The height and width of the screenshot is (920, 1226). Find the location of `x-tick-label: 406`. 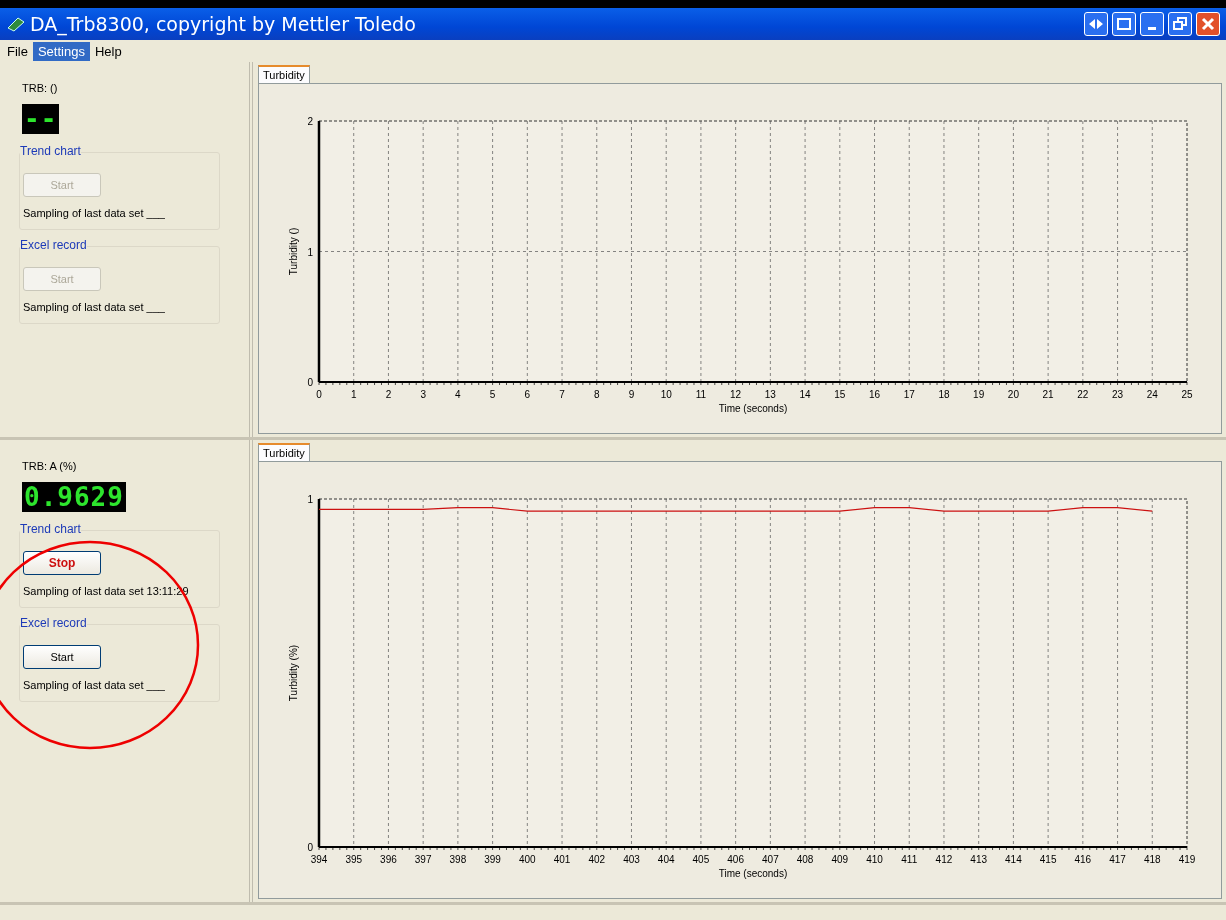

x-tick-label: 406 is located at coordinates (735, 859).